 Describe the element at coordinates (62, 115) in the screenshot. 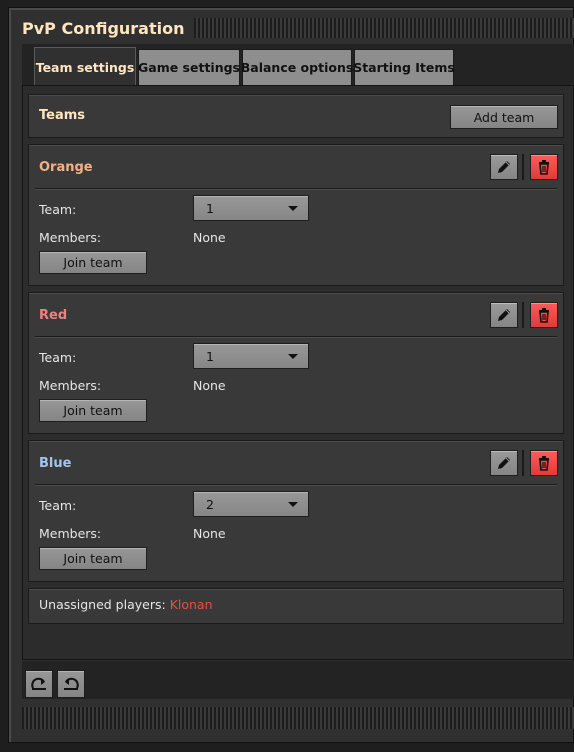

I see `teams-title: Teams` at that location.